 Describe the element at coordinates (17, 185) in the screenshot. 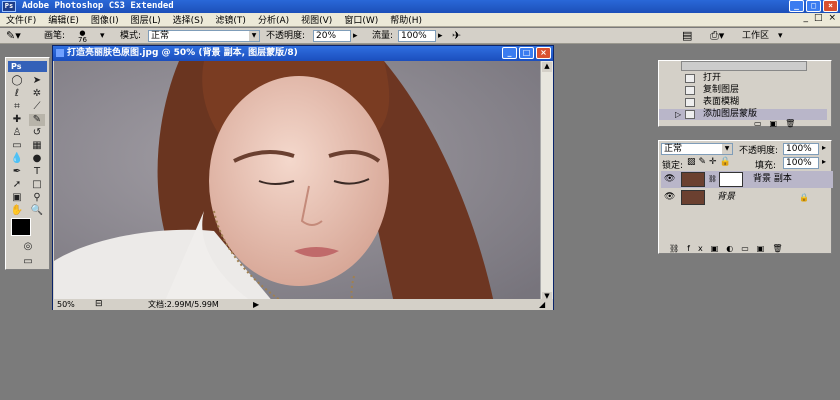

I see `path-selection-tool-icon: ➚` at that location.